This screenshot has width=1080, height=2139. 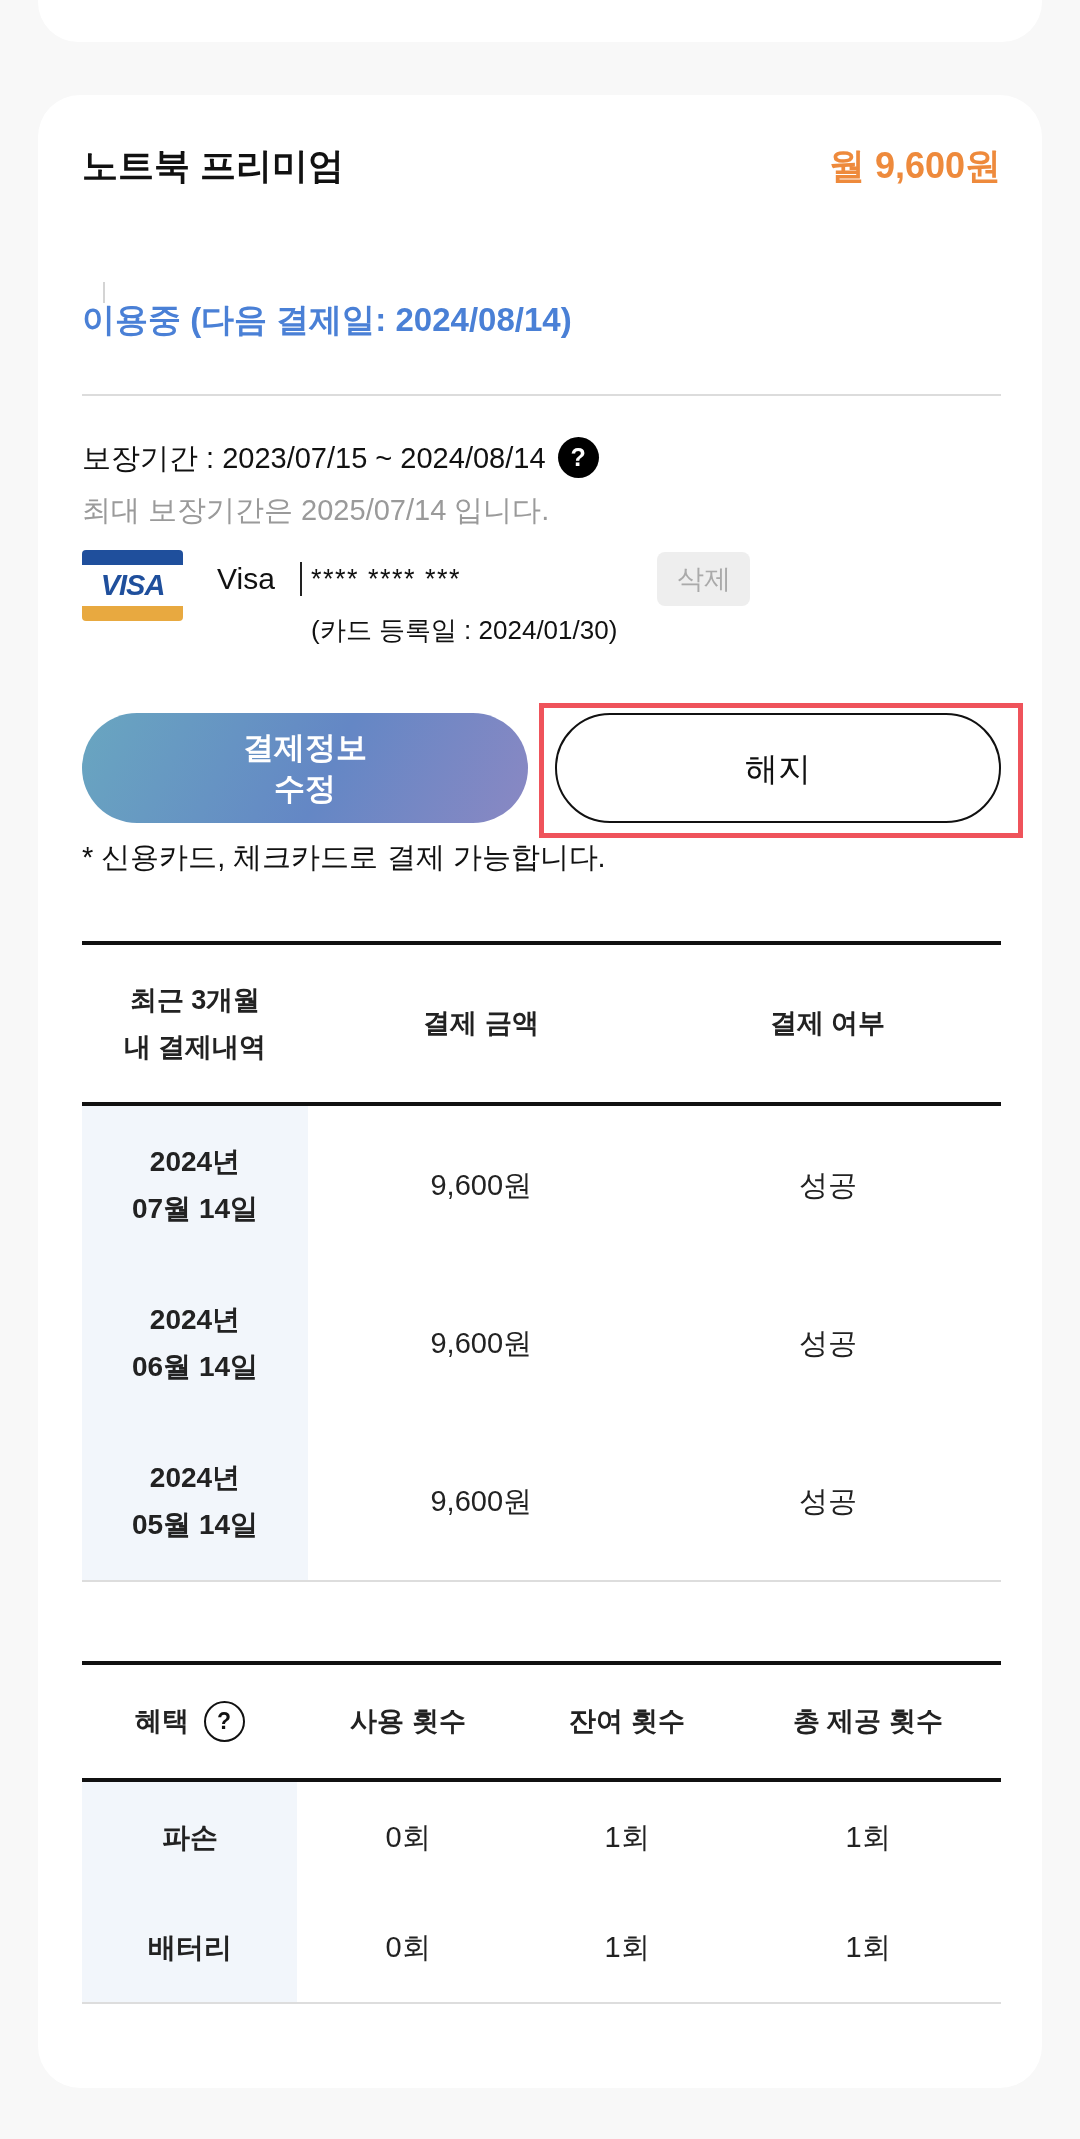 I want to click on column-header: 총 제공 횟수, so click(x=868, y=1721).